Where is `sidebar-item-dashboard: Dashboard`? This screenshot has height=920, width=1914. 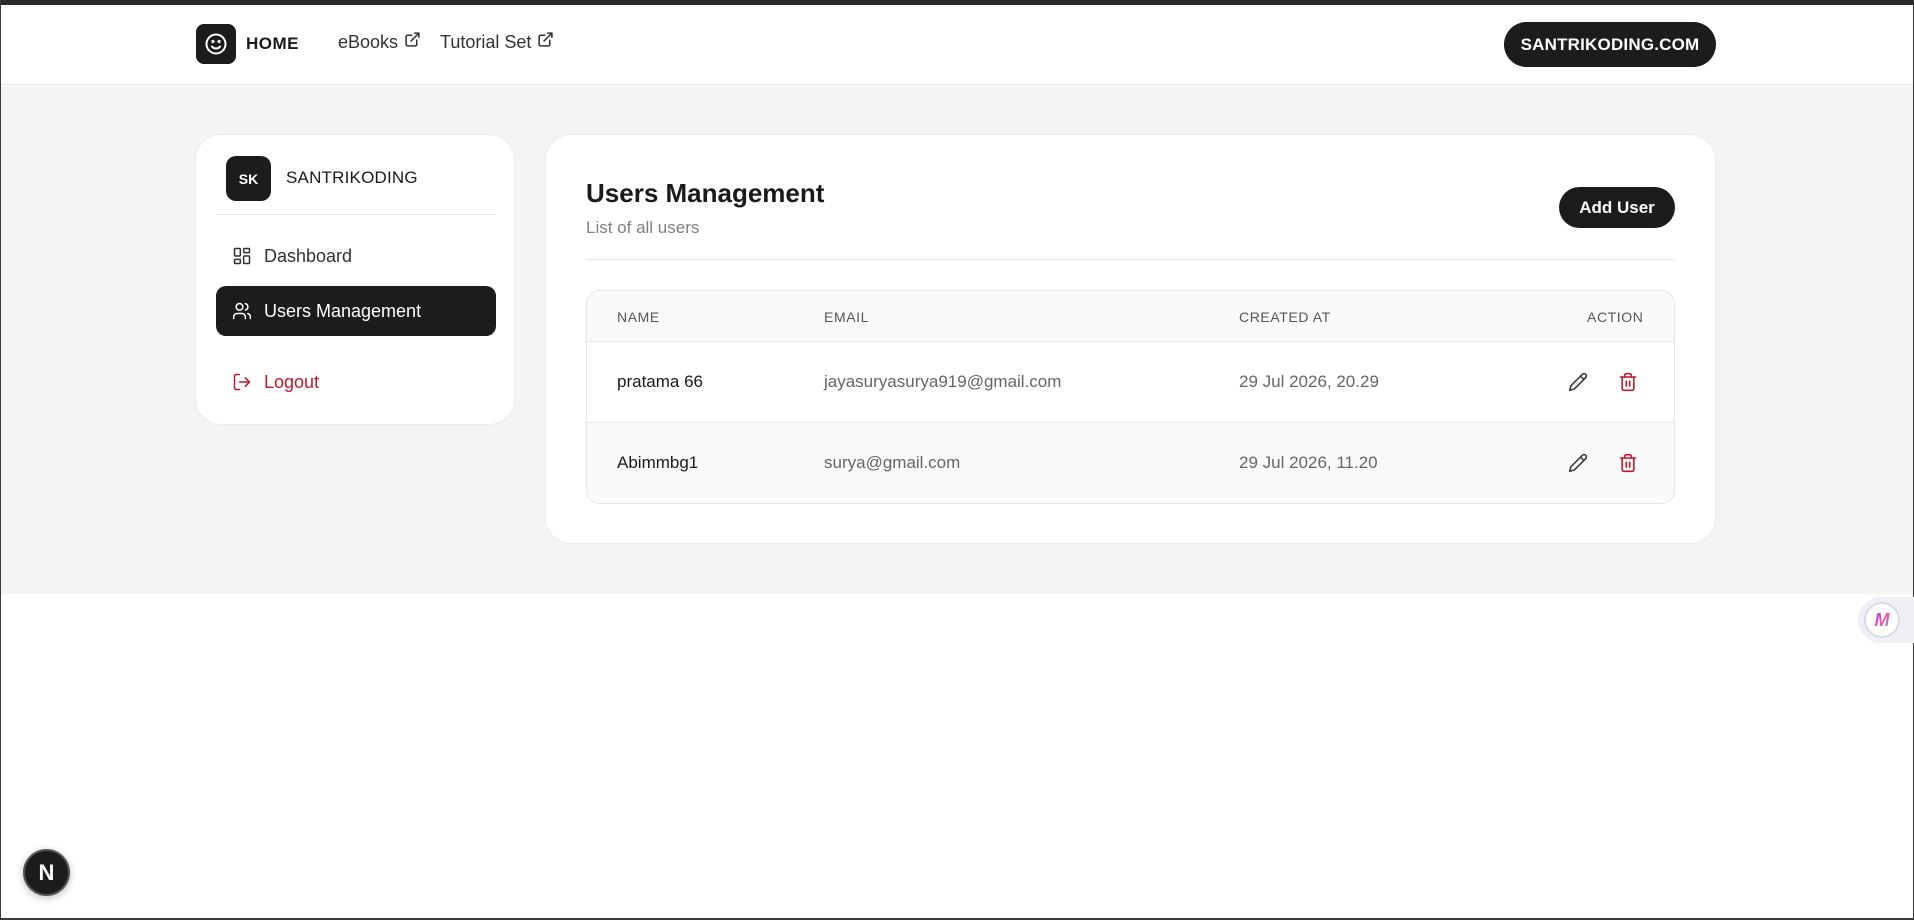 sidebar-item-dashboard: Dashboard is located at coordinates (356, 256).